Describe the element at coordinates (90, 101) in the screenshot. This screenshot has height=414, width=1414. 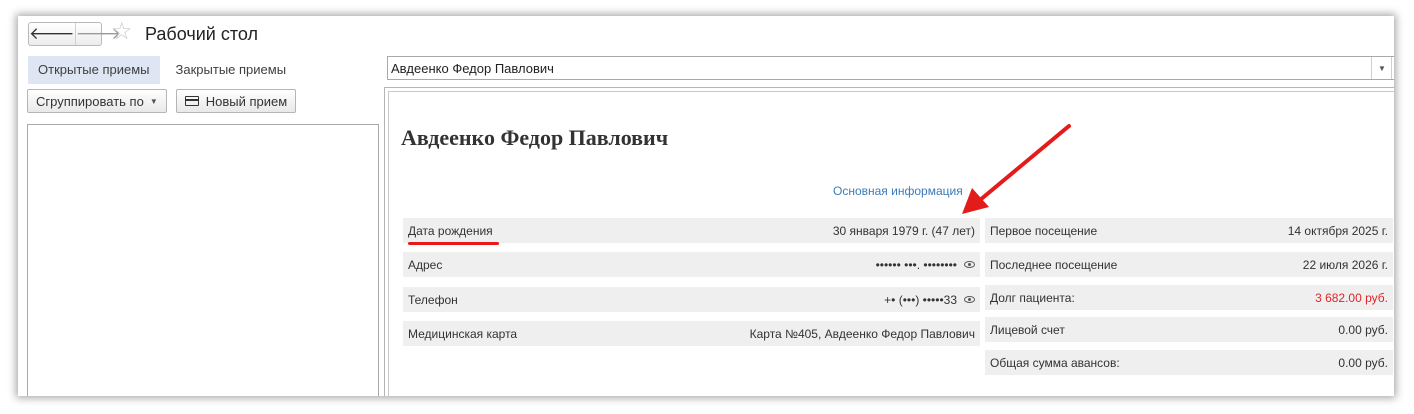
I see `group-by-label: Сгруппировать по` at that location.